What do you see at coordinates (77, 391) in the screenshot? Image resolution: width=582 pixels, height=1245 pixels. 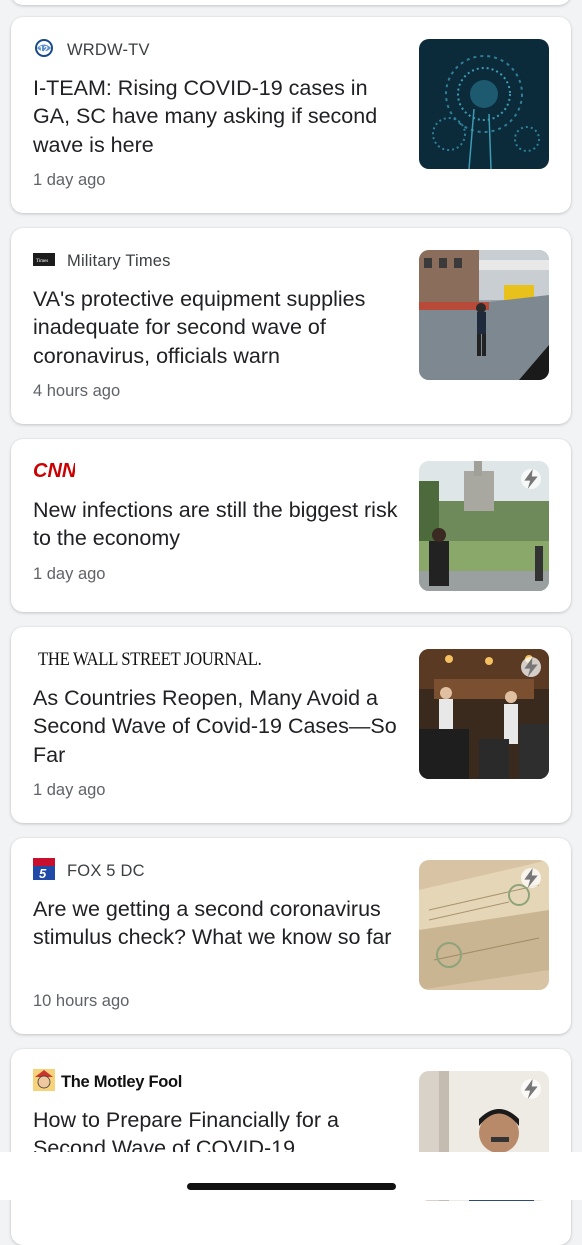 I see `timestamp: 4 hours ago` at bounding box center [77, 391].